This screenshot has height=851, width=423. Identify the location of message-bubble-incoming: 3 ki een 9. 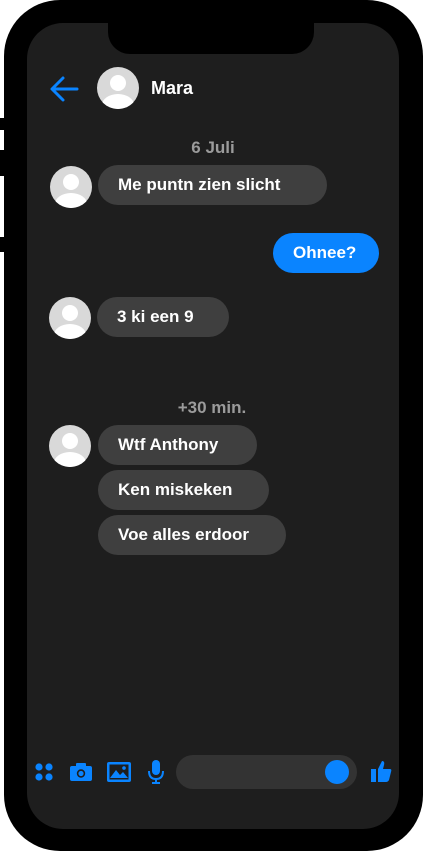
(163, 317).